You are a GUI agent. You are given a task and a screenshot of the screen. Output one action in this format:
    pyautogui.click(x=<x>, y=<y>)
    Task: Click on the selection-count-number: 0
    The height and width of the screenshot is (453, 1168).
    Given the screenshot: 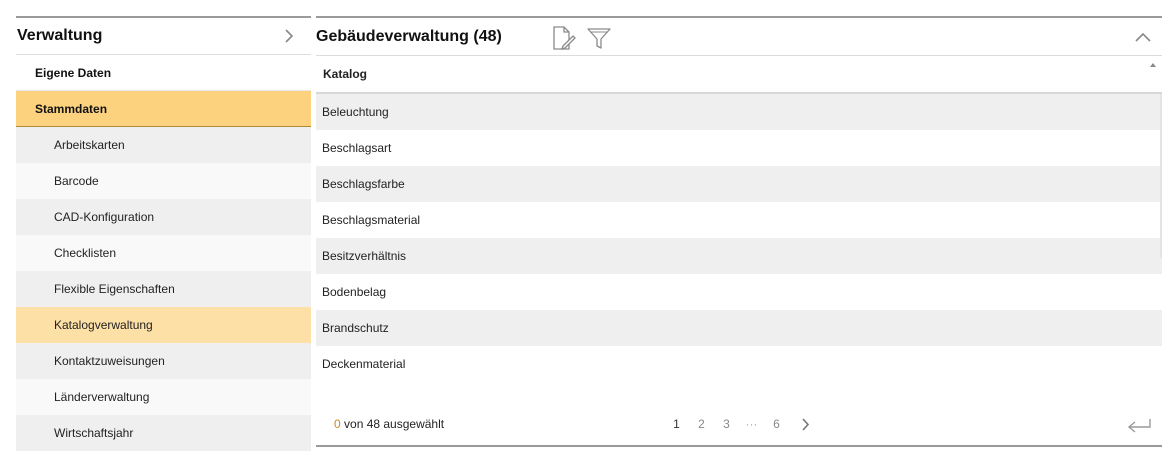 What is the action you would take?
    pyautogui.click(x=337, y=424)
    